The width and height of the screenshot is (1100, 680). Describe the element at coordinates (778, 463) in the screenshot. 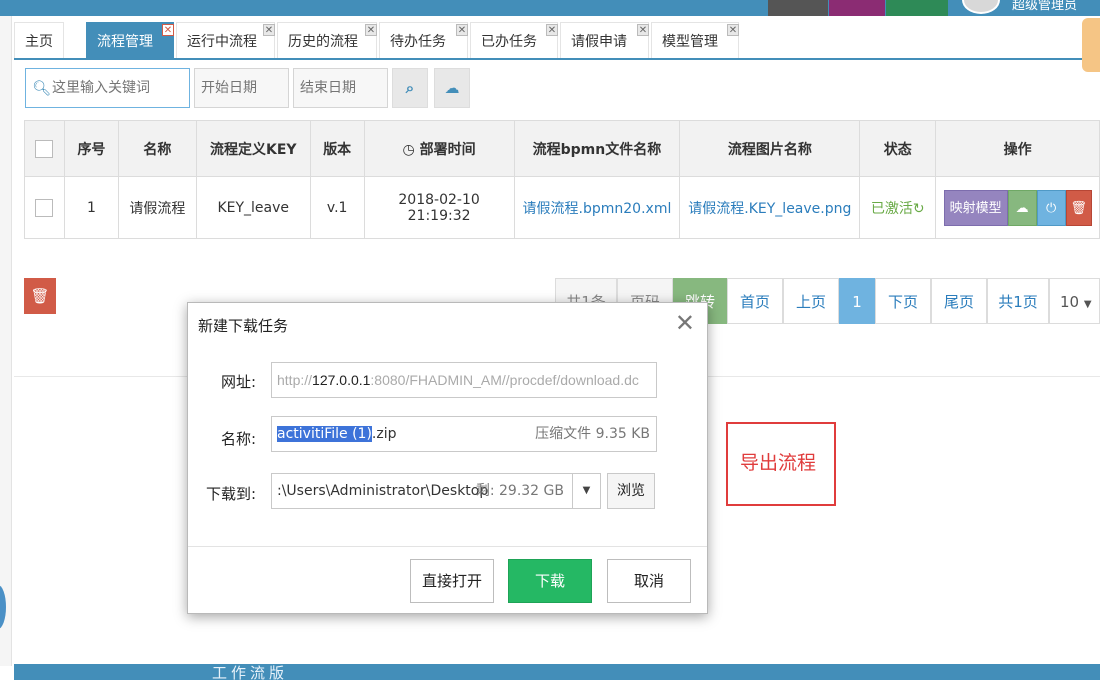

I see `annotation-text: 导出流程` at that location.